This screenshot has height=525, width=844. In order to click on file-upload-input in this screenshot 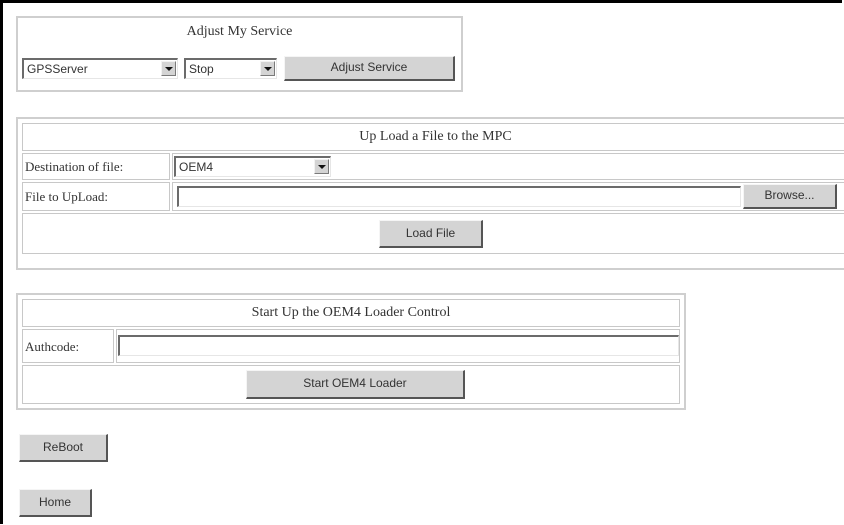, I will do `click(459, 196)`.